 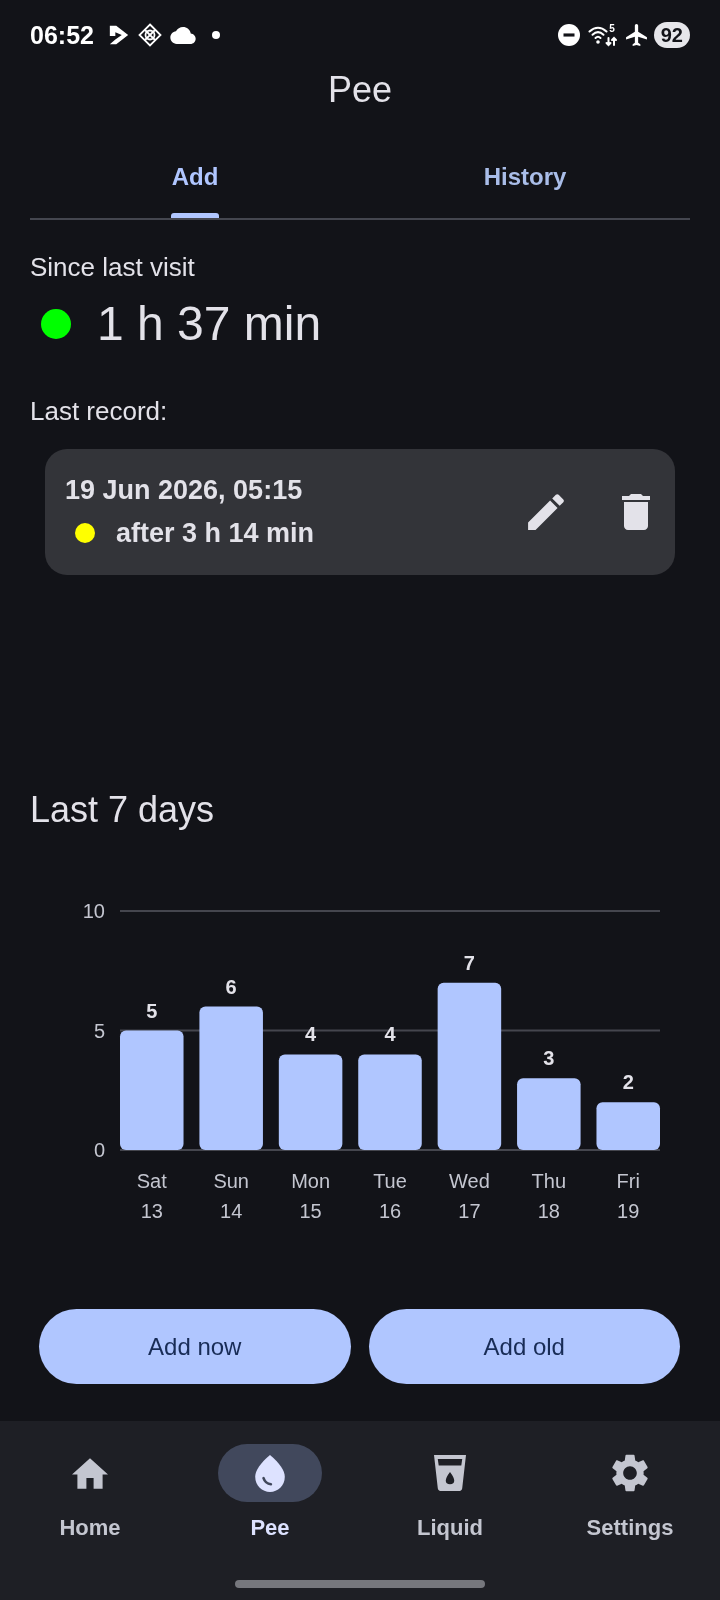 What do you see at coordinates (390, 1196) in the screenshot?
I see `x-axis-label: Tue 16` at bounding box center [390, 1196].